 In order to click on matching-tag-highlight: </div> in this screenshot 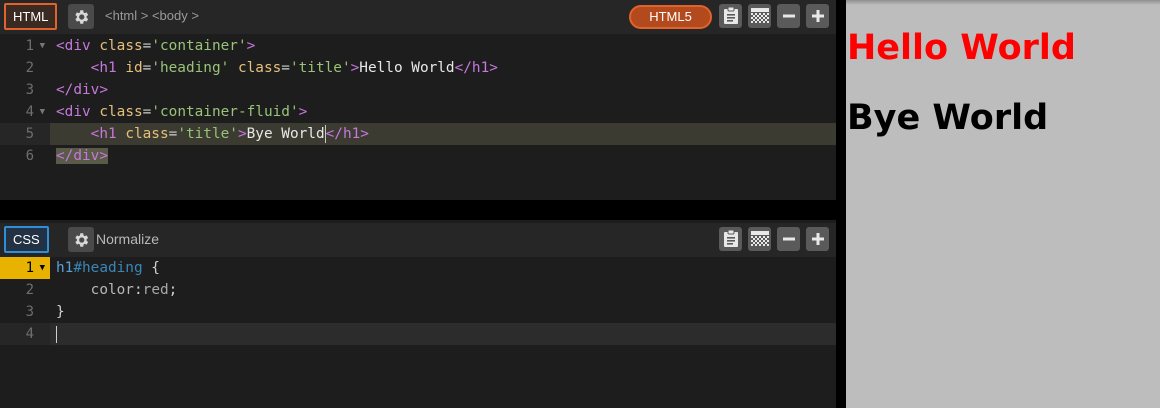, I will do `click(82, 156)`.